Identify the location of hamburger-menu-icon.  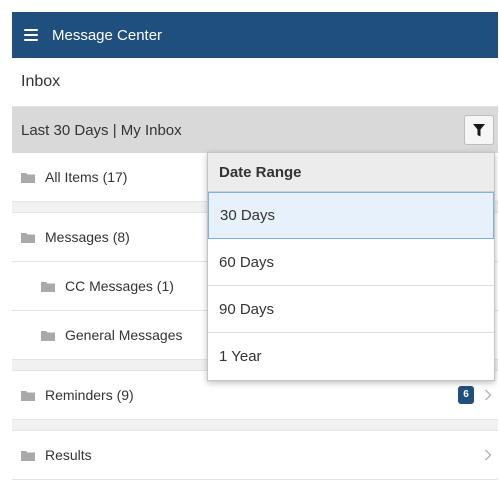
(31, 35).